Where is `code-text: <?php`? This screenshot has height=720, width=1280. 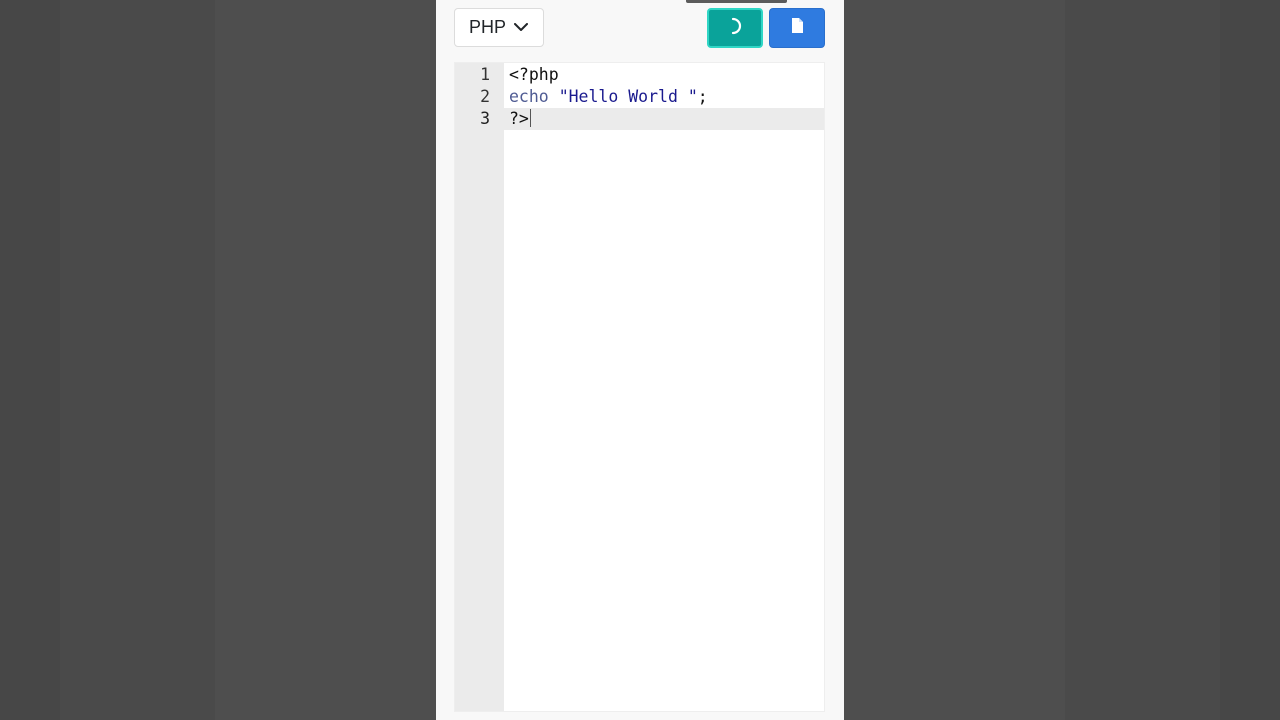
code-text: <?php is located at coordinates (534, 75).